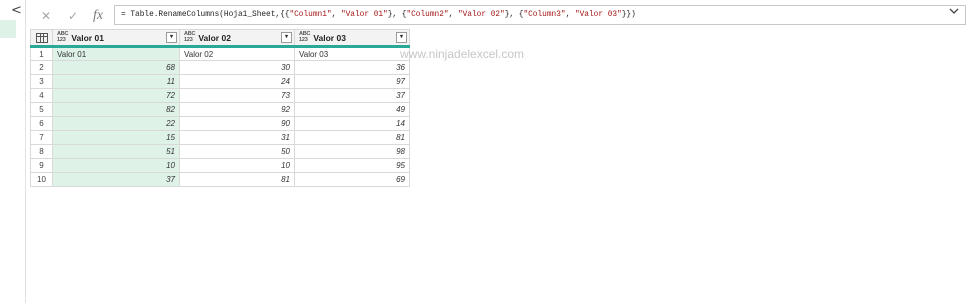 Image resolution: width=970 pixels, height=303 pixels. I want to click on table-cell: 49, so click(352, 109).